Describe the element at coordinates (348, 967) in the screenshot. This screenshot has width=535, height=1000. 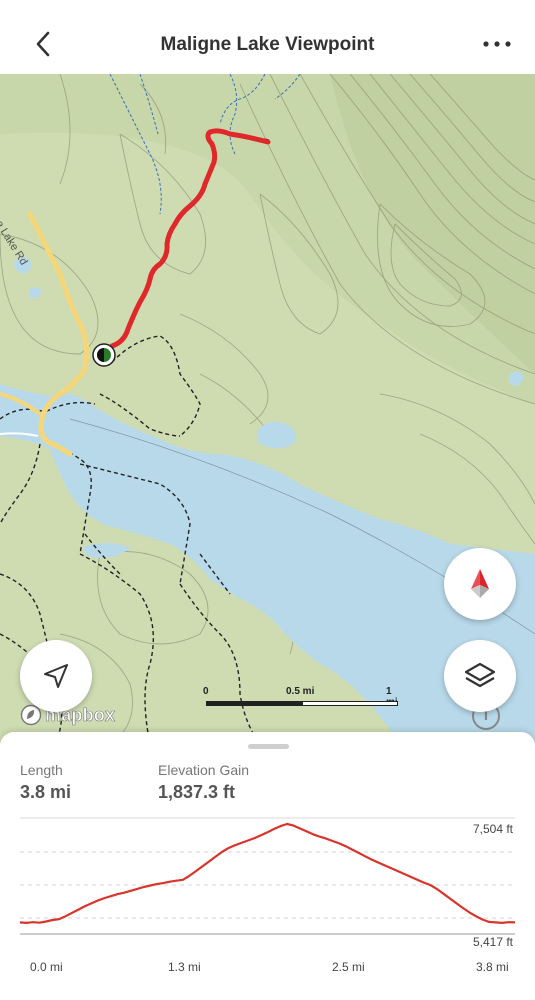
I see `x-tick-label: 2.5 mi` at that location.